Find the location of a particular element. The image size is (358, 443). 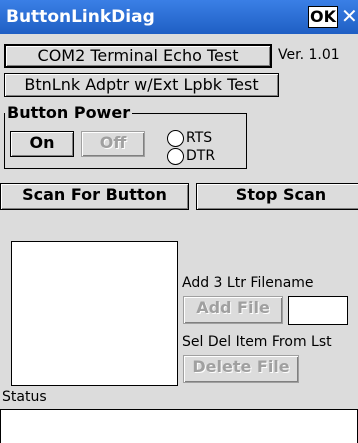

rts-radio is located at coordinates (175, 138).